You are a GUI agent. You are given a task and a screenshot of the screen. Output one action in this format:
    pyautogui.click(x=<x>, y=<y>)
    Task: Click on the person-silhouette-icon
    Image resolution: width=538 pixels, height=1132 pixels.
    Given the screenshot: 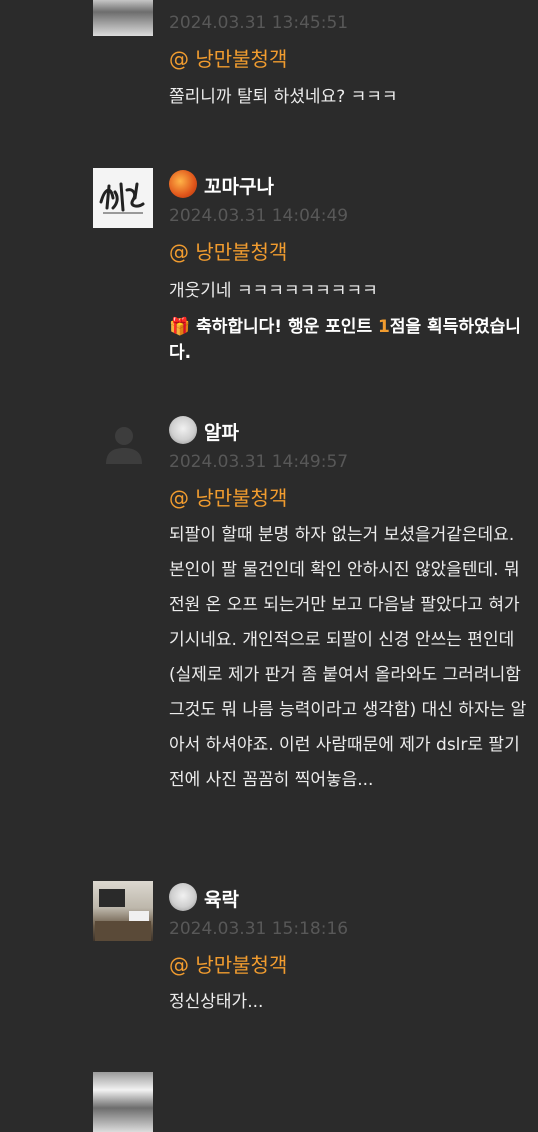 What is the action you would take?
    pyautogui.click(x=124, y=445)
    